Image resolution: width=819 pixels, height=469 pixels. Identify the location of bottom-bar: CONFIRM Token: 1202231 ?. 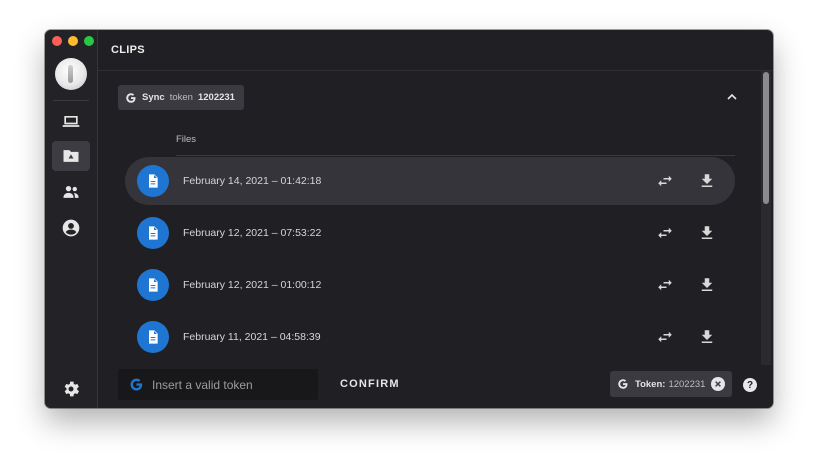
(435, 386).